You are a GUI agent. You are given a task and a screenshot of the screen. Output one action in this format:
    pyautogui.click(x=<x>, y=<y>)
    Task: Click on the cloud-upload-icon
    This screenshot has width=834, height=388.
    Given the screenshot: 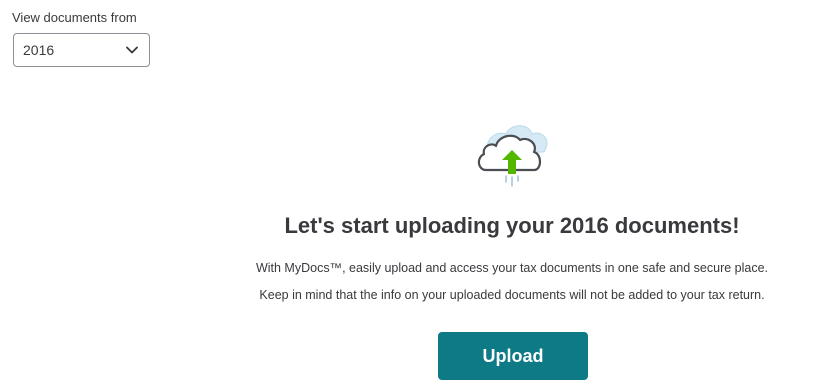 What is the action you would take?
    pyautogui.click(x=512, y=156)
    